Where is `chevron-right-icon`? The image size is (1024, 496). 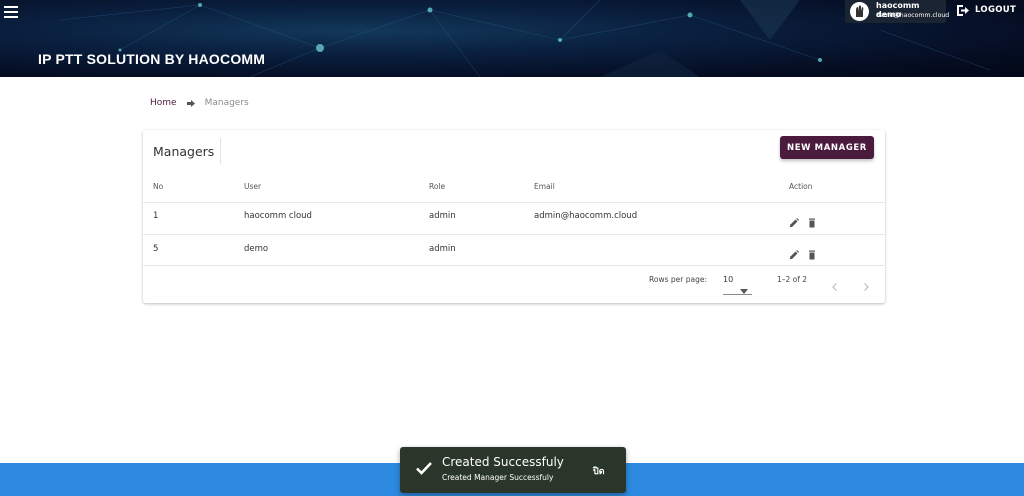 chevron-right-icon is located at coordinates (866, 284).